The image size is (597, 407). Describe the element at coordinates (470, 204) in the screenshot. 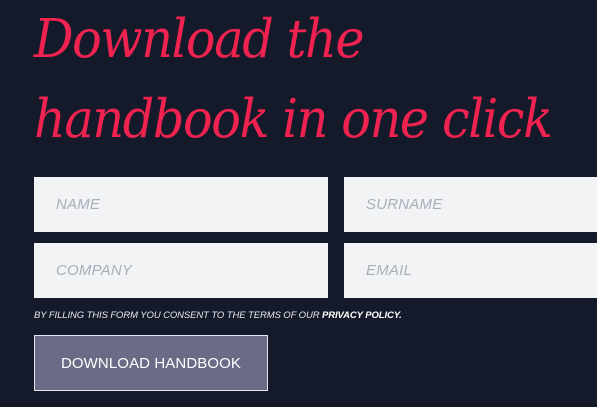

I see `surname-input` at that location.